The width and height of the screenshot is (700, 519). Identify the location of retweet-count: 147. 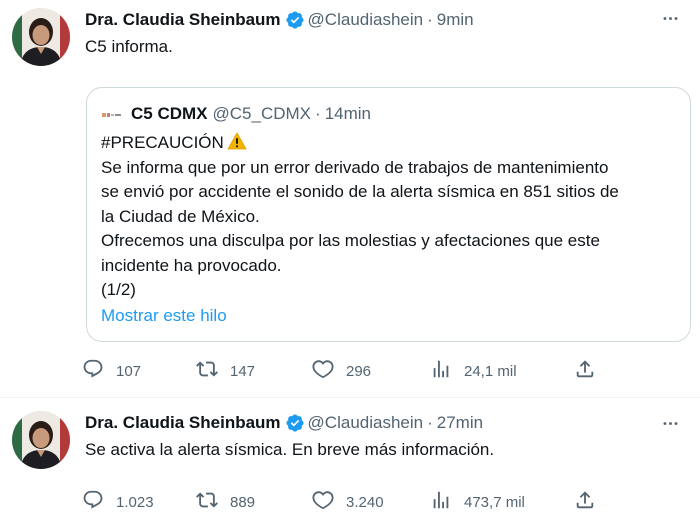
(243, 371).